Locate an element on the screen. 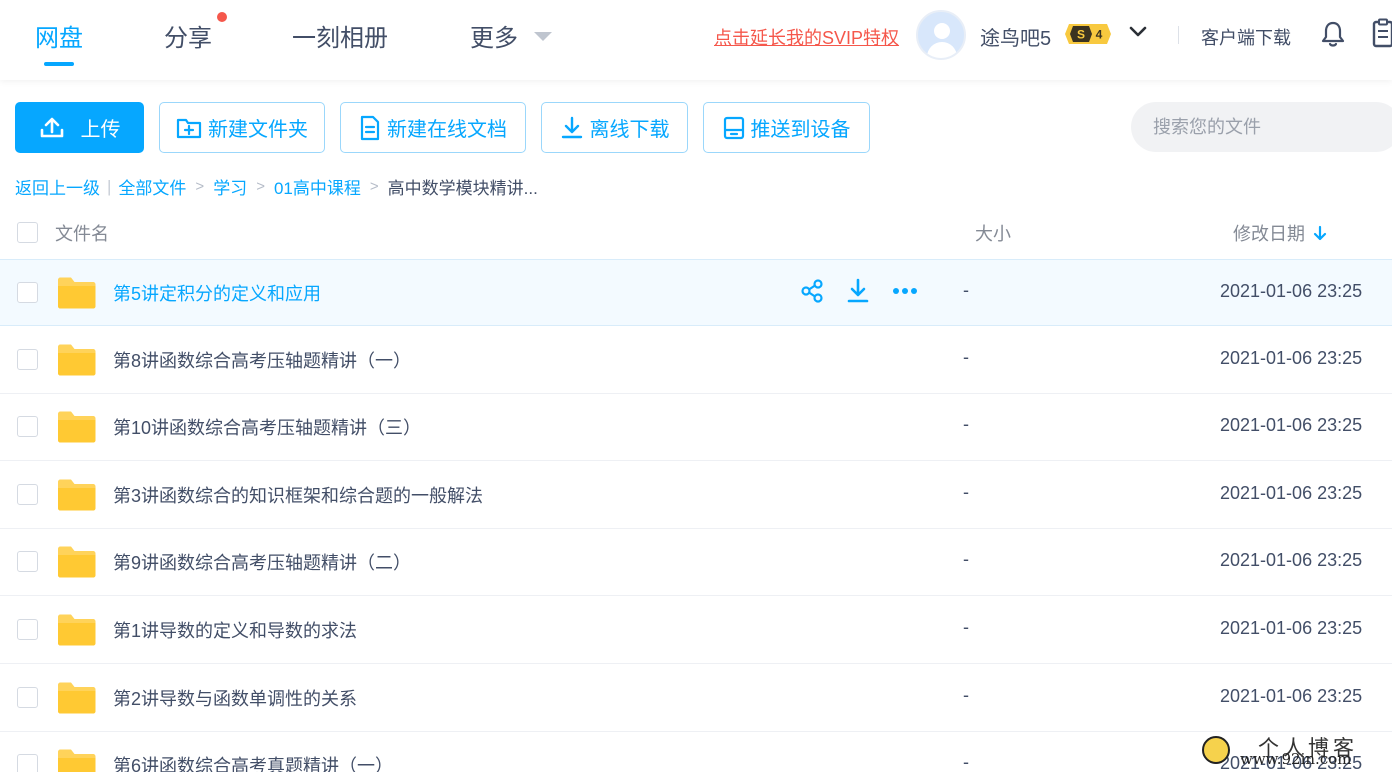  svip-extend-link: 点击延长我的SVIP特权 is located at coordinates (806, 37).